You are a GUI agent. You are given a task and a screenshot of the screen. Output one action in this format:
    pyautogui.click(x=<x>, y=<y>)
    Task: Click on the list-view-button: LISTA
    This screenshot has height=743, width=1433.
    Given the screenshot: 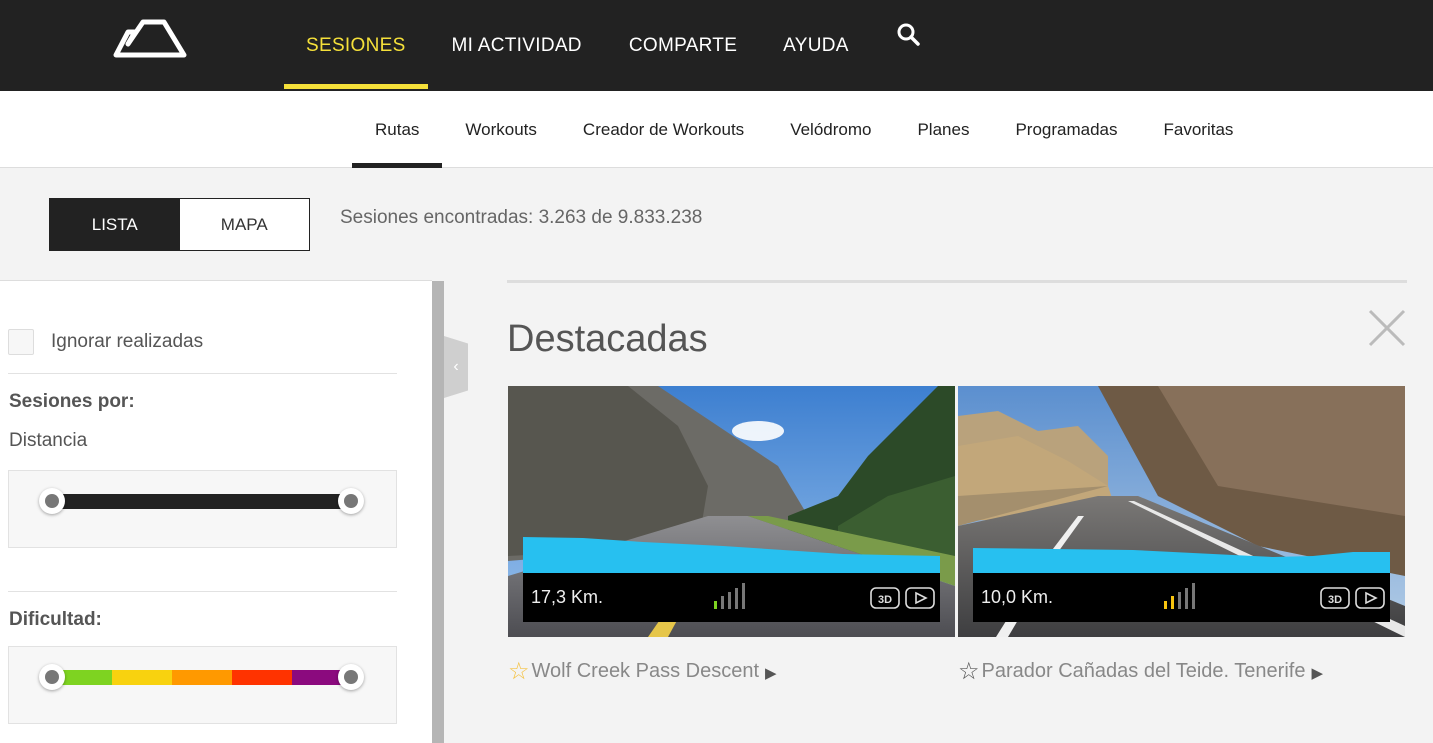 What is the action you would take?
    pyautogui.click(x=115, y=224)
    